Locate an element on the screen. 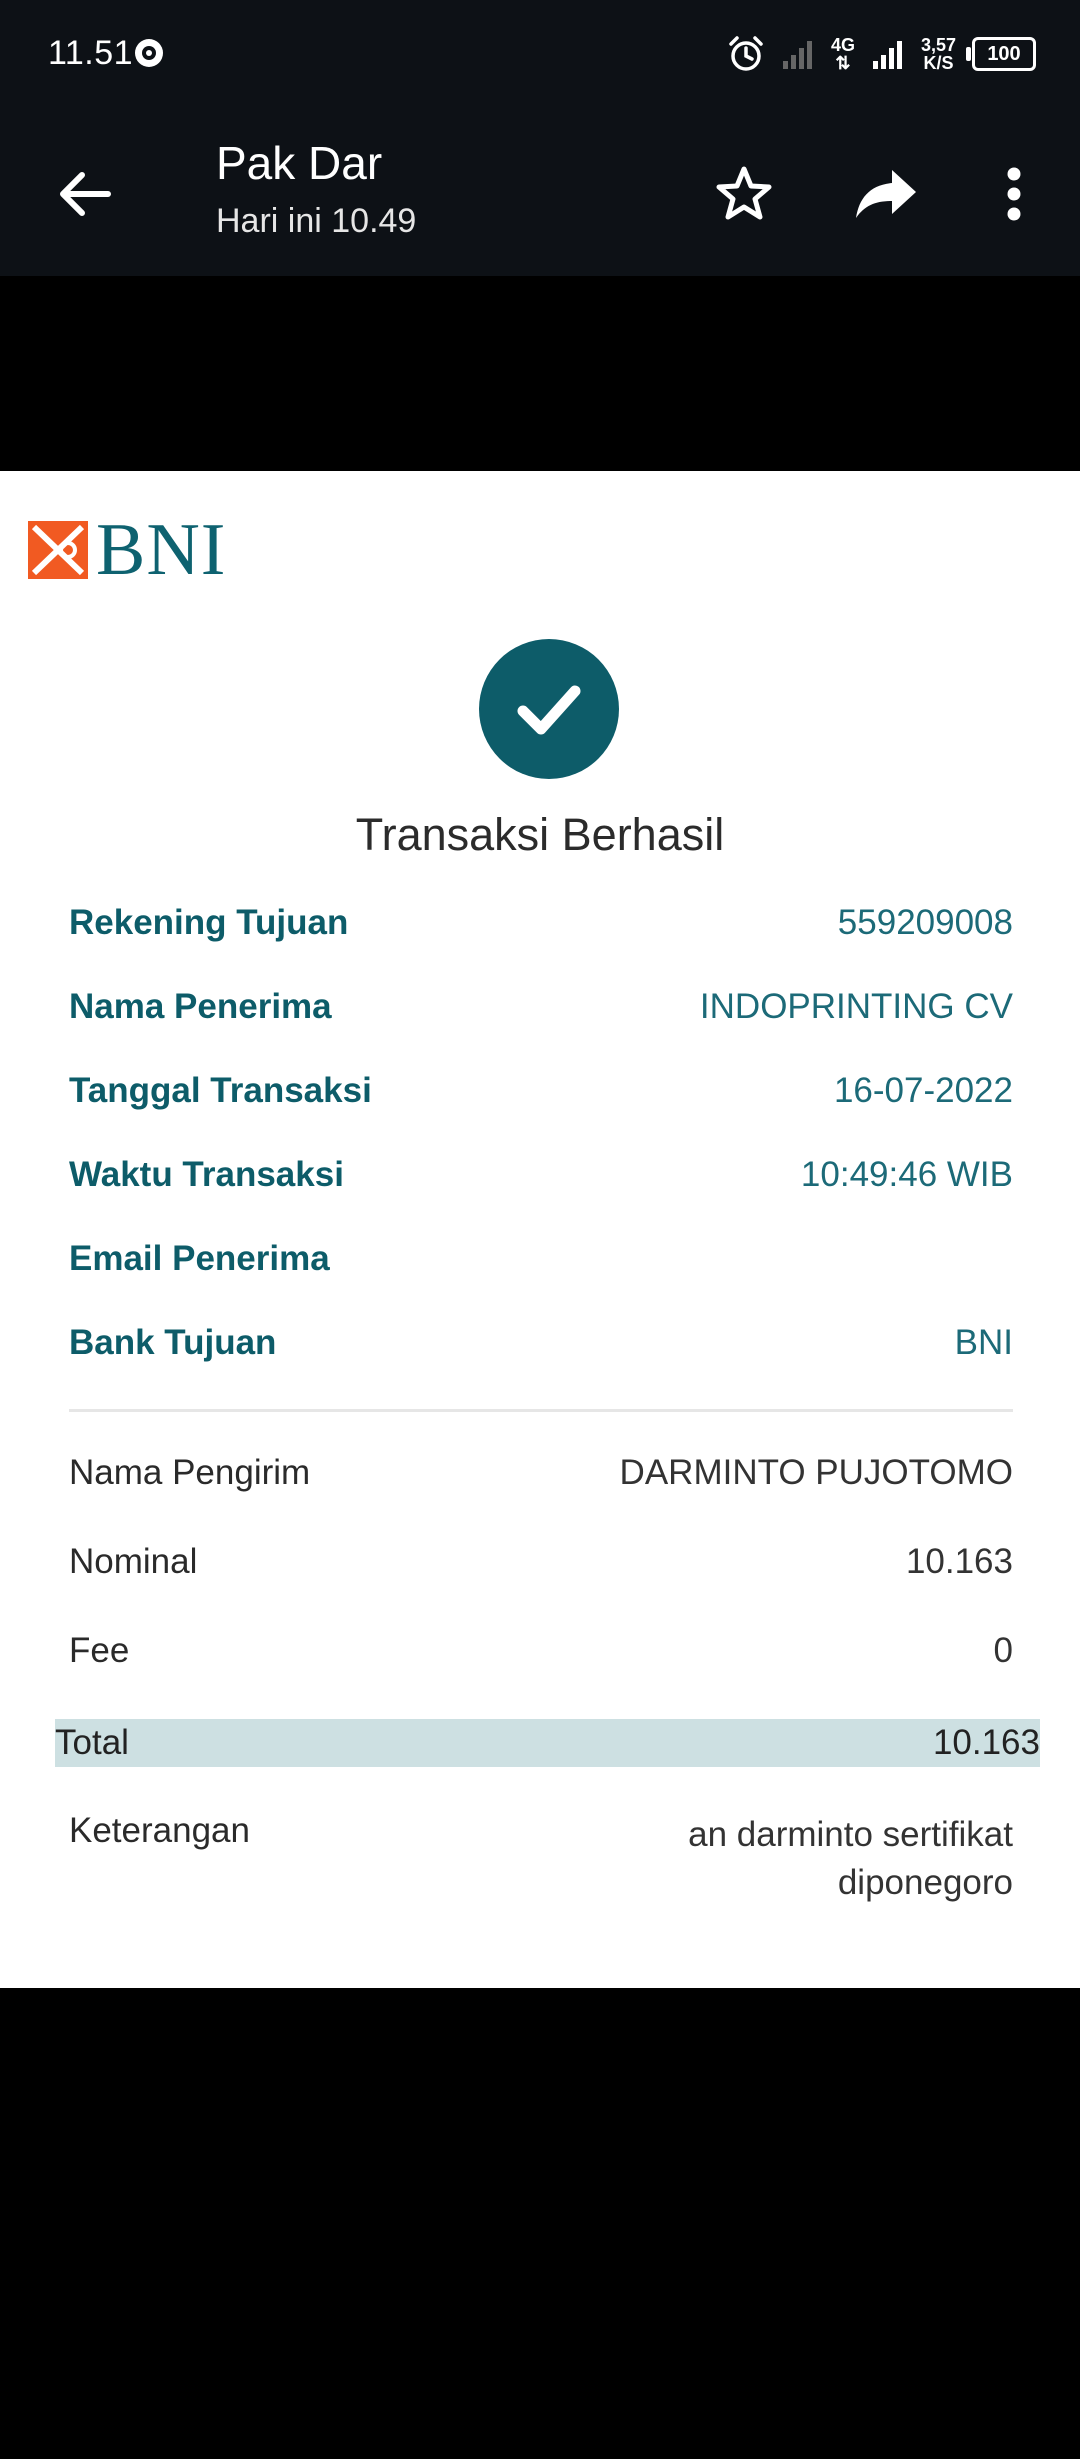 The height and width of the screenshot is (2459, 1080). summary-value: 0 is located at coordinates (1003, 1650).